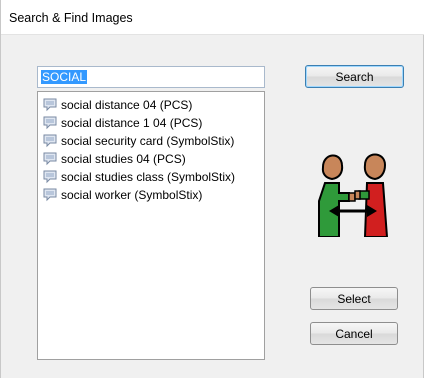 The image size is (424, 378). I want to click on search-input: SOCIAL, so click(151, 77).